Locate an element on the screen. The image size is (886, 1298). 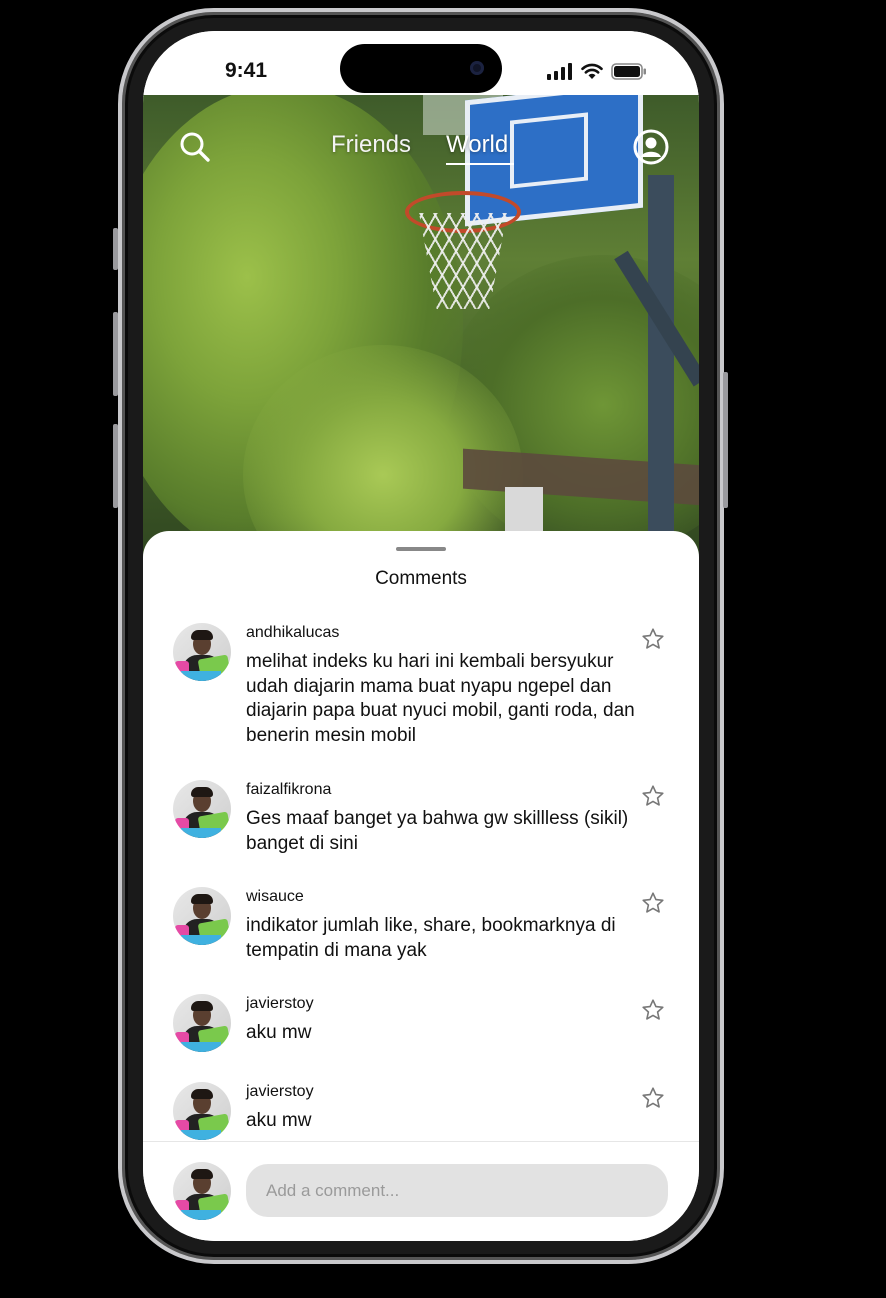
signal-icon is located at coordinates (559, 71).